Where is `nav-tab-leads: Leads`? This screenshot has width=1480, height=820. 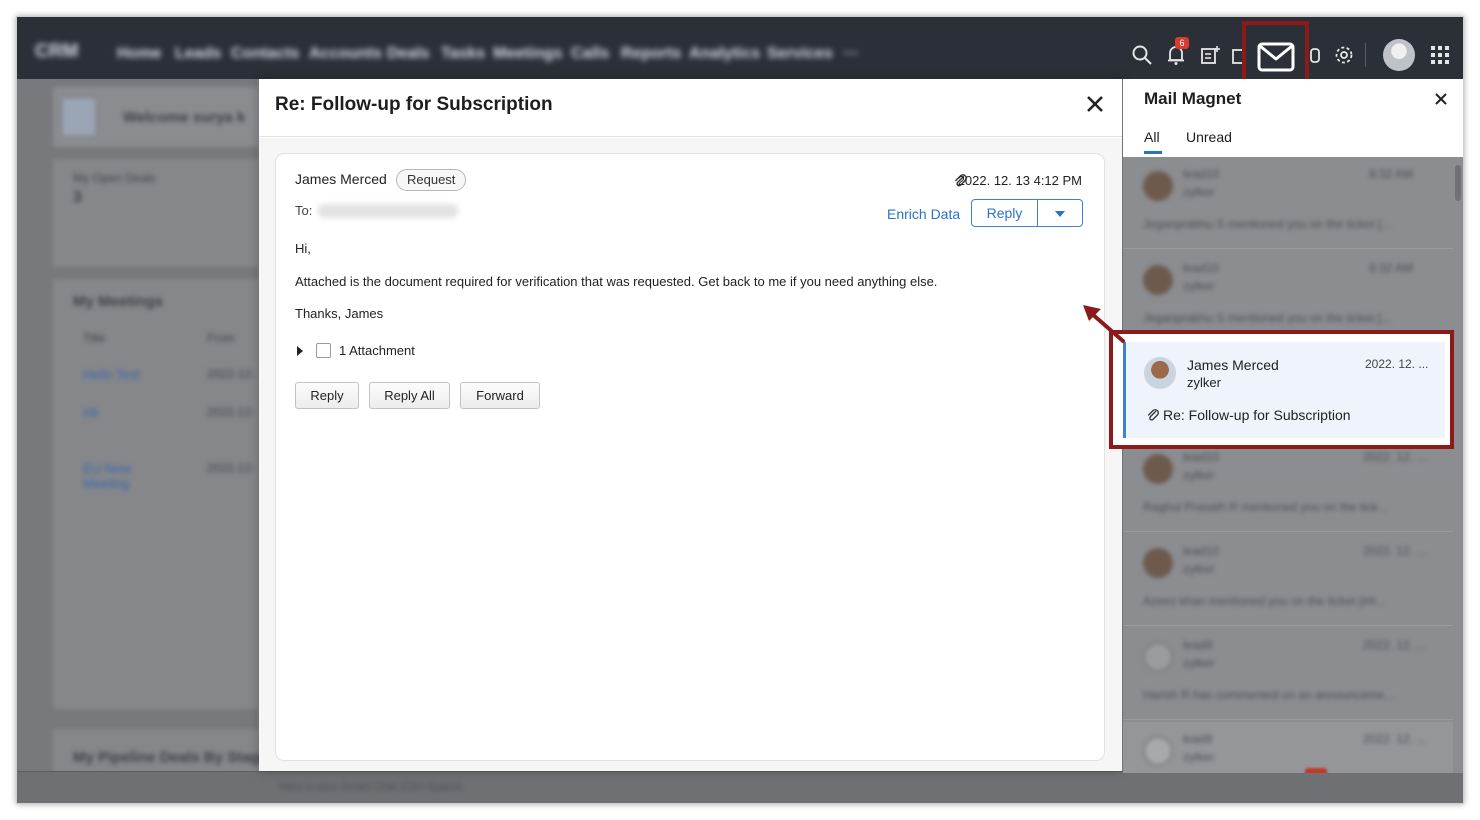
nav-tab-leads: Leads is located at coordinates (198, 54).